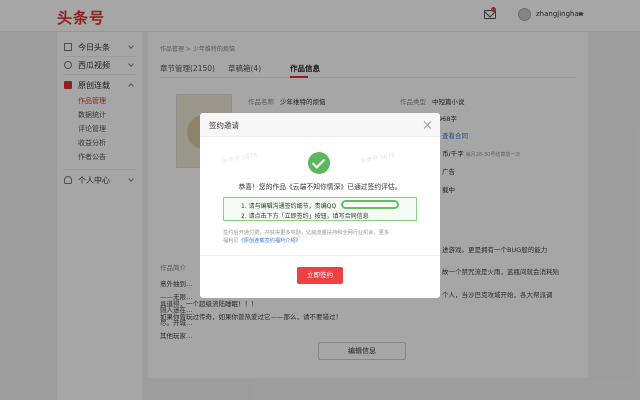 The height and width of the screenshot is (400, 640). What do you see at coordinates (224, 125) in the screenshot?
I see `modal-title: 签约邀请` at bounding box center [224, 125].